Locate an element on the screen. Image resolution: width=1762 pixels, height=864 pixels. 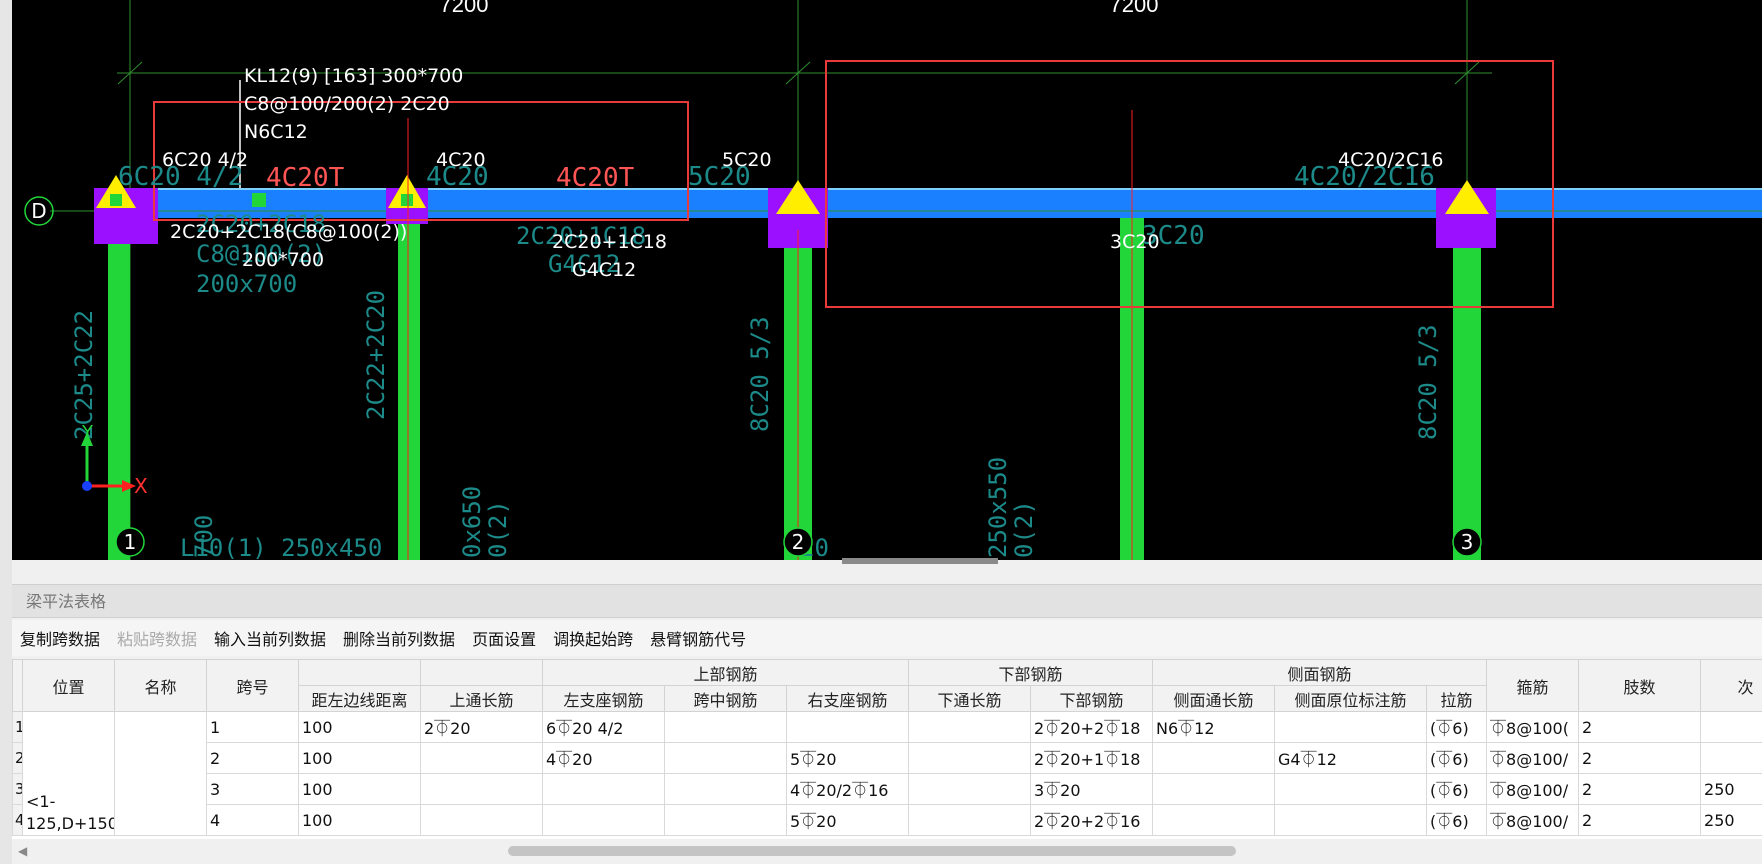
annotation-text: N6C12 is located at coordinates (276, 132).